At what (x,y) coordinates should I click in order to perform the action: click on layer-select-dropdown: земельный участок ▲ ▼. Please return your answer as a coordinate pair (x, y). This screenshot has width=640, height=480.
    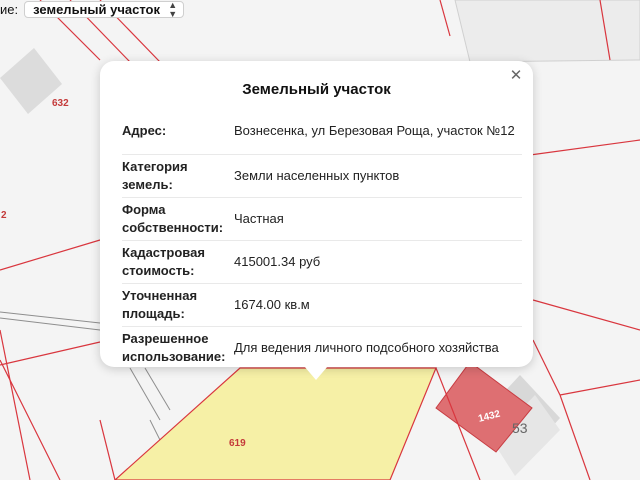
    Looking at the image, I should click on (104, 9).